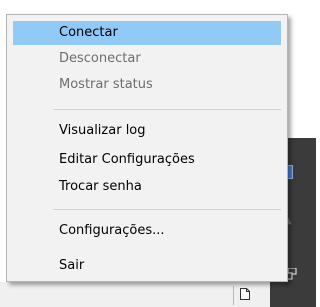 The height and width of the screenshot is (307, 320). Describe the element at coordinates (147, 33) in the screenshot. I see `menu-item-conectar: Conectar` at that location.